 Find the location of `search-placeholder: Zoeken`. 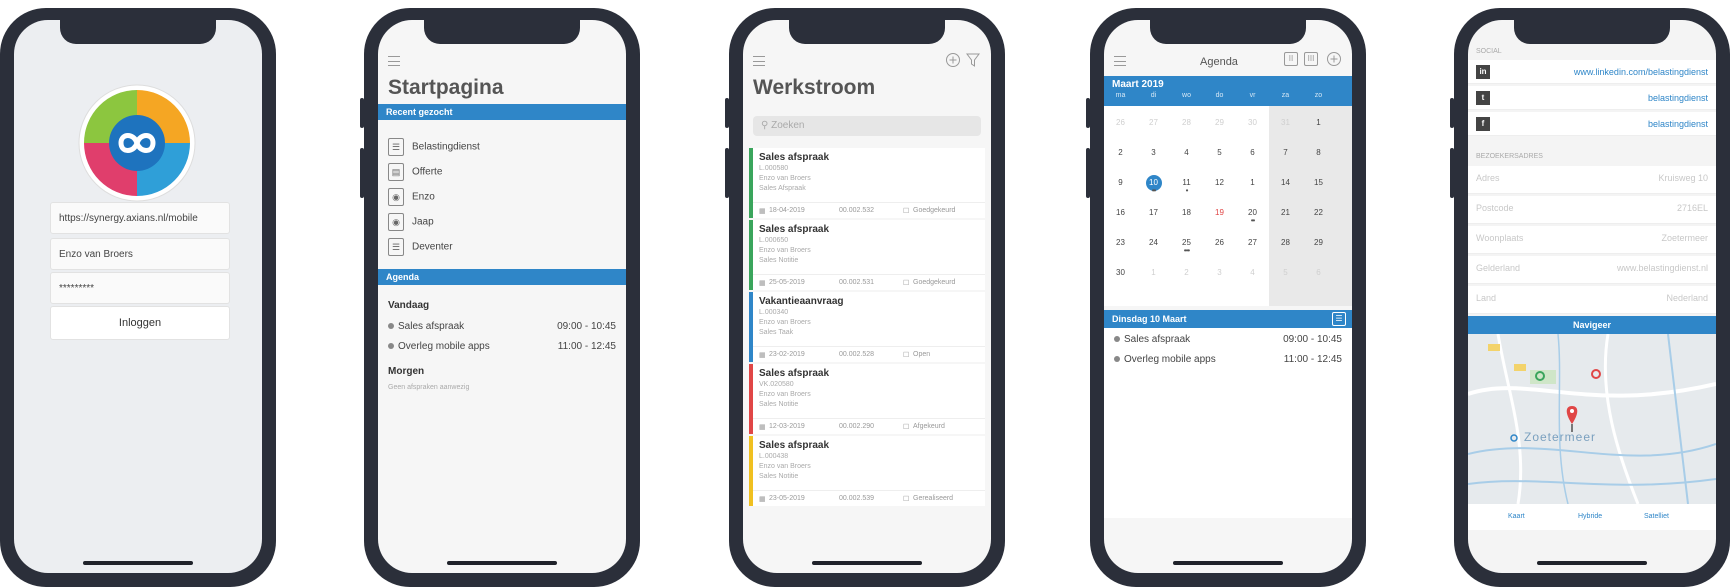

search-placeholder: Zoeken is located at coordinates (788, 125).